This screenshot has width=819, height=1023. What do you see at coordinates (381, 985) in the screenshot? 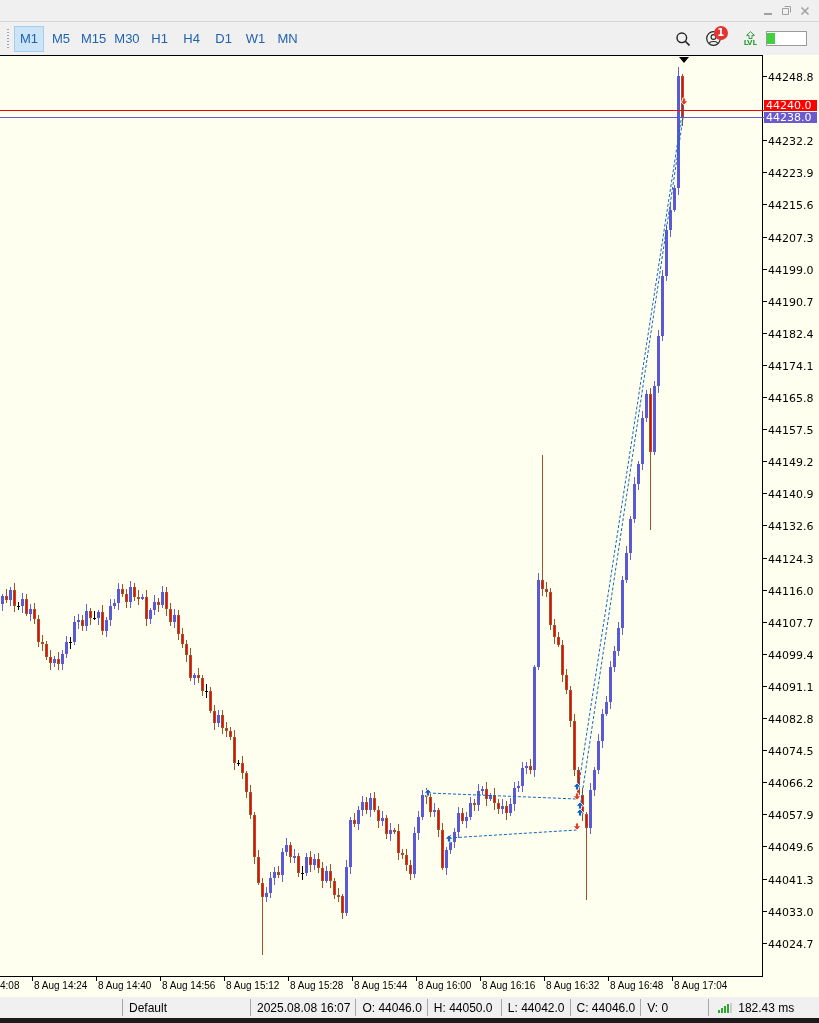
I see `time-axis-label: 8 Aug 15:44` at bounding box center [381, 985].